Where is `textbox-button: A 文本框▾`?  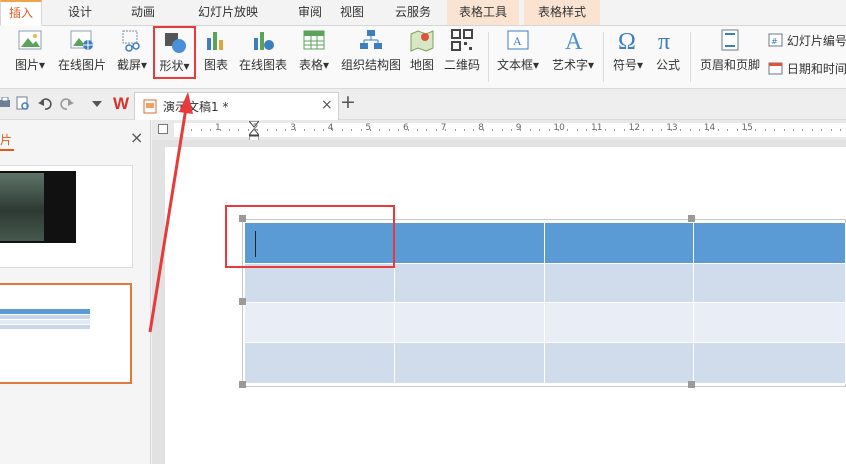 textbox-button: A 文本框▾ is located at coordinates (518, 50).